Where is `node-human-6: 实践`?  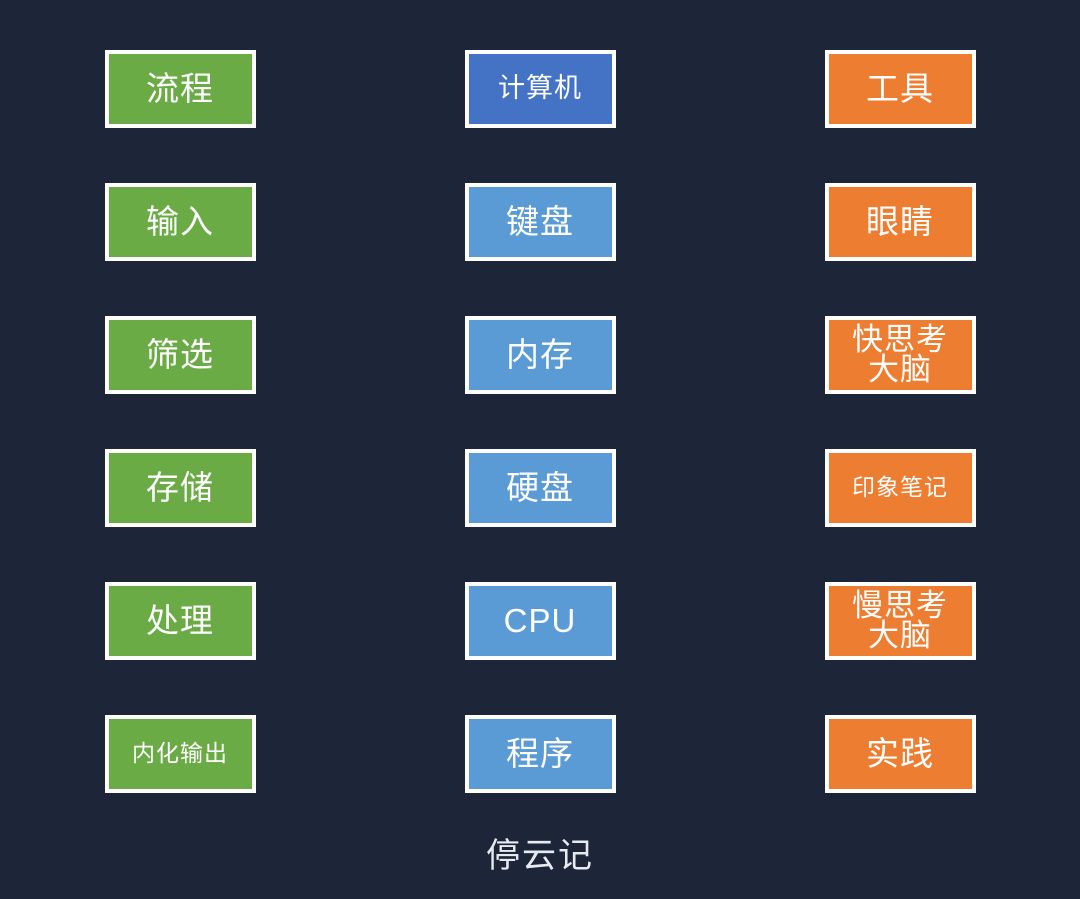
node-human-6: 实践 is located at coordinates (900, 754).